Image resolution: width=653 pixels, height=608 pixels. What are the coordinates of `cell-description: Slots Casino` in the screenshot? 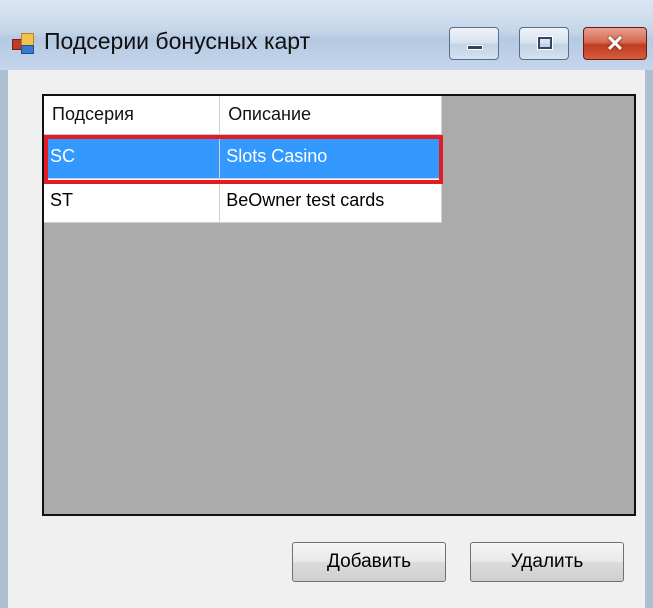 It's located at (330, 156).